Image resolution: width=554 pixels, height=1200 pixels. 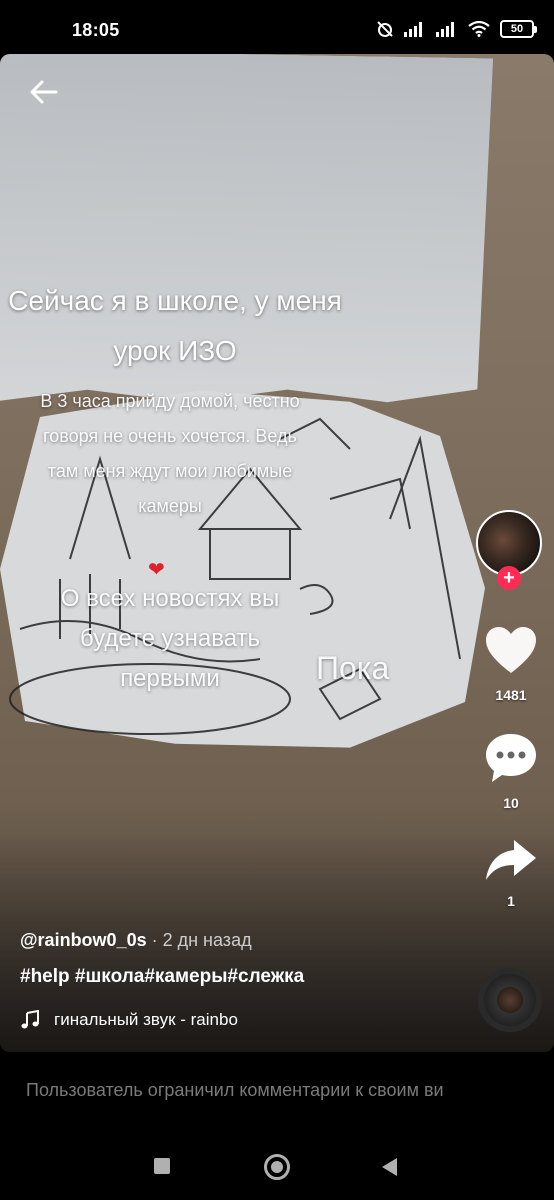 What do you see at coordinates (162, 1166) in the screenshot?
I see `recents-button` at bounding box center [162, 1166].